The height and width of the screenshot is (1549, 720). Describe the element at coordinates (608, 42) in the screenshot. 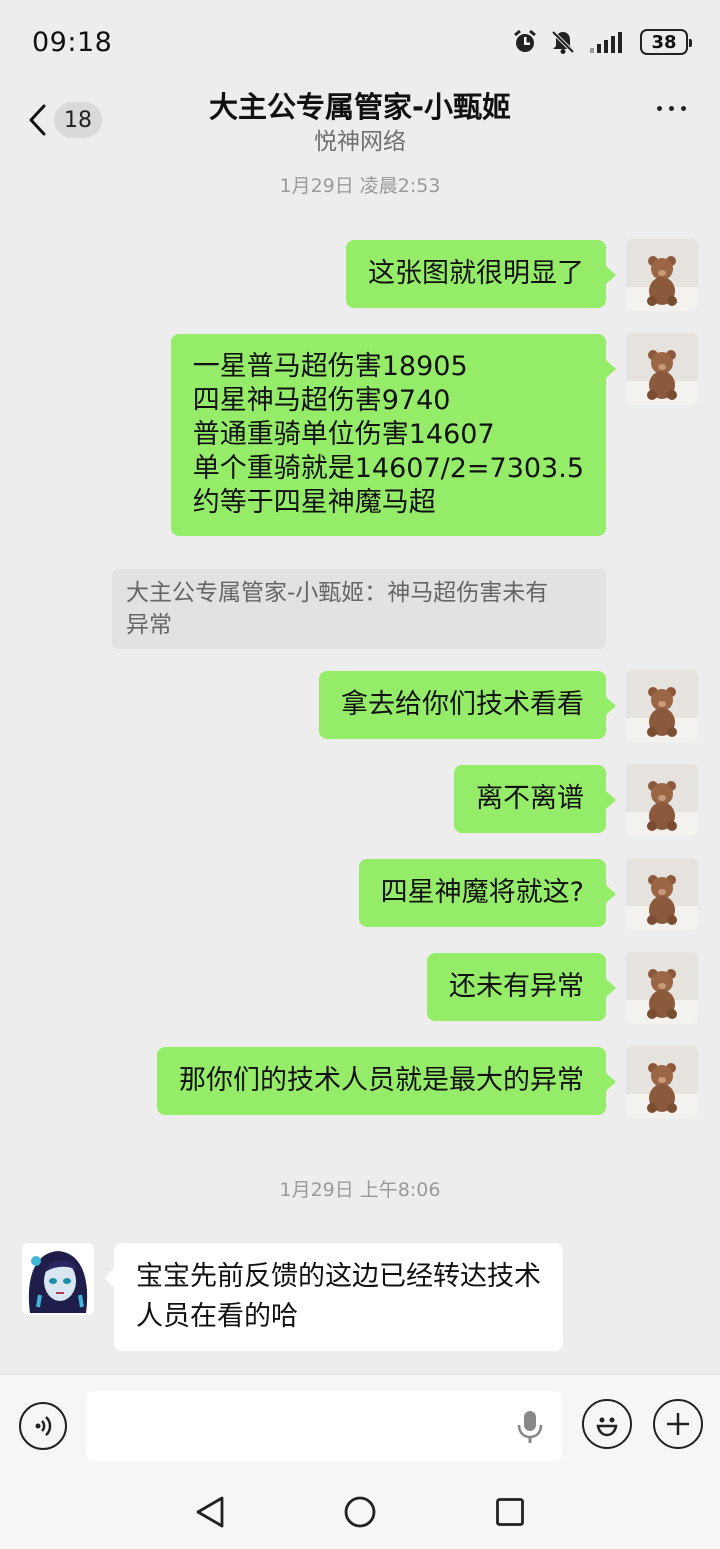

I see `signal-icon` at that location.